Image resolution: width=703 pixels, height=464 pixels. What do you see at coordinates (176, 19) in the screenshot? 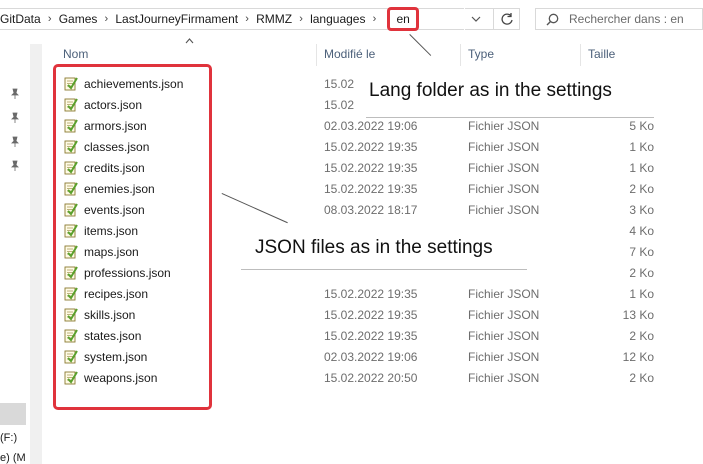
I see `breadcrumb-lastjourneyfirmament: LastJourneyFirmament` at bounding box center [176, 19].